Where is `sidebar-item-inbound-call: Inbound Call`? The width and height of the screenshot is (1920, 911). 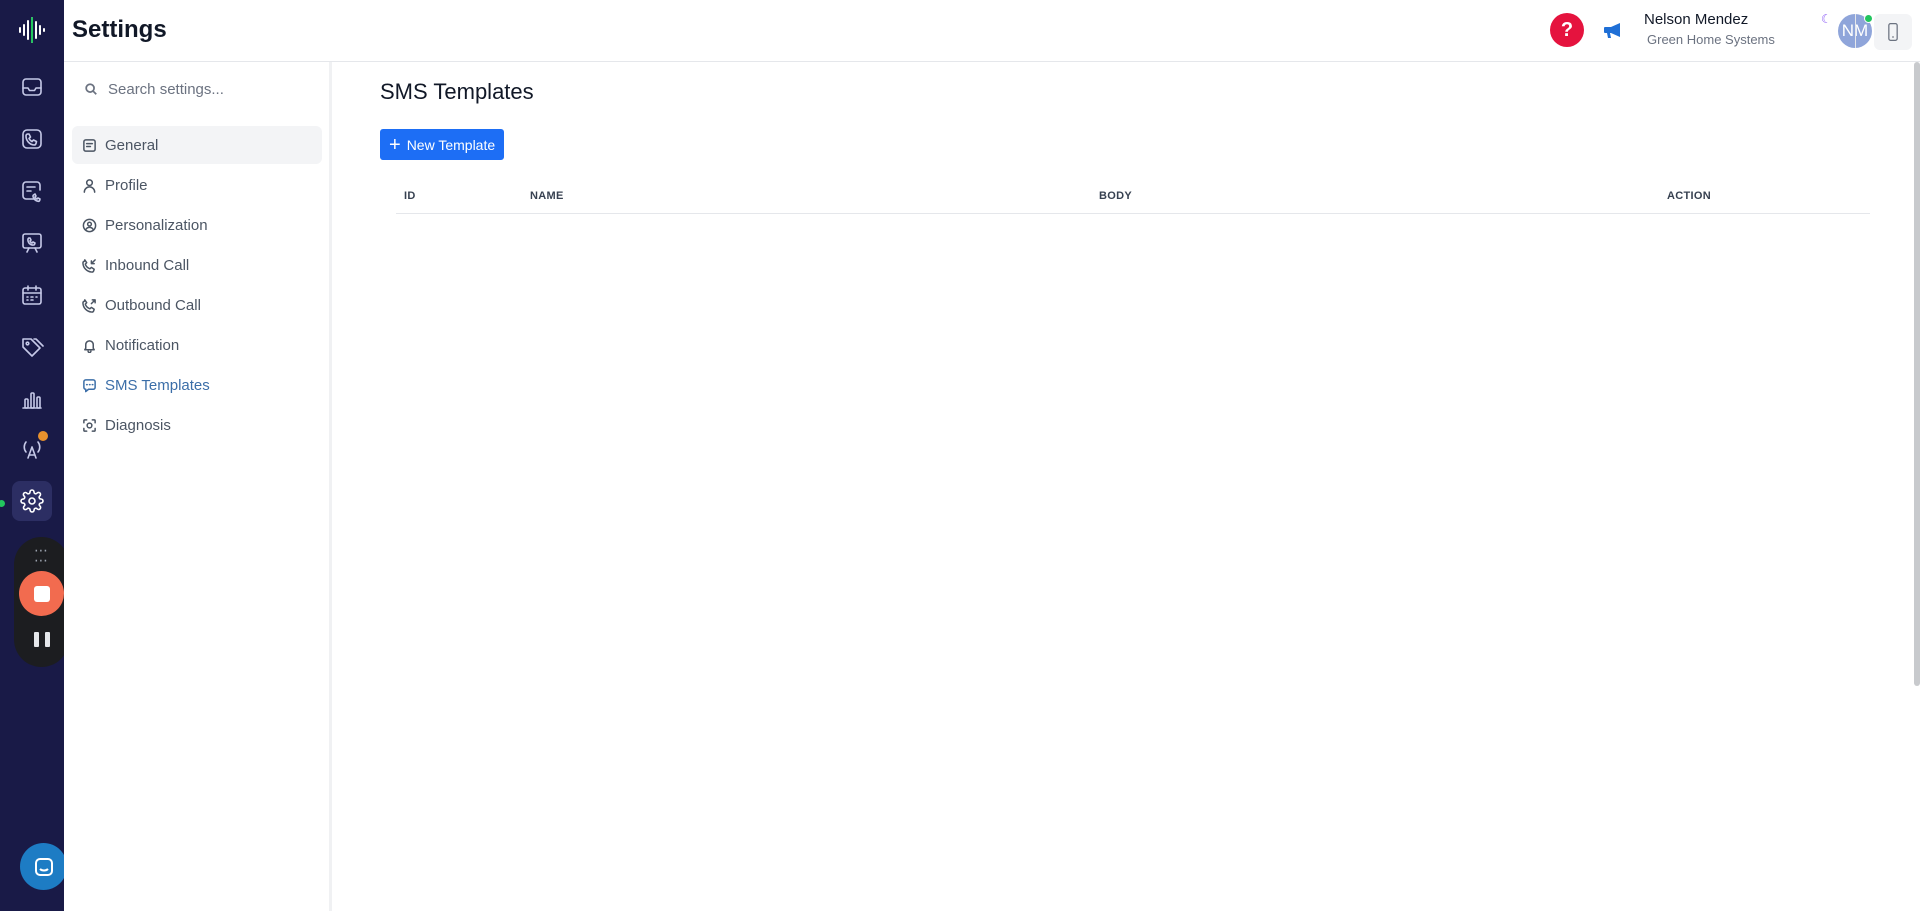
sidebar-item-inbound-call: Inbound Call is located at coordinates (197, 265).